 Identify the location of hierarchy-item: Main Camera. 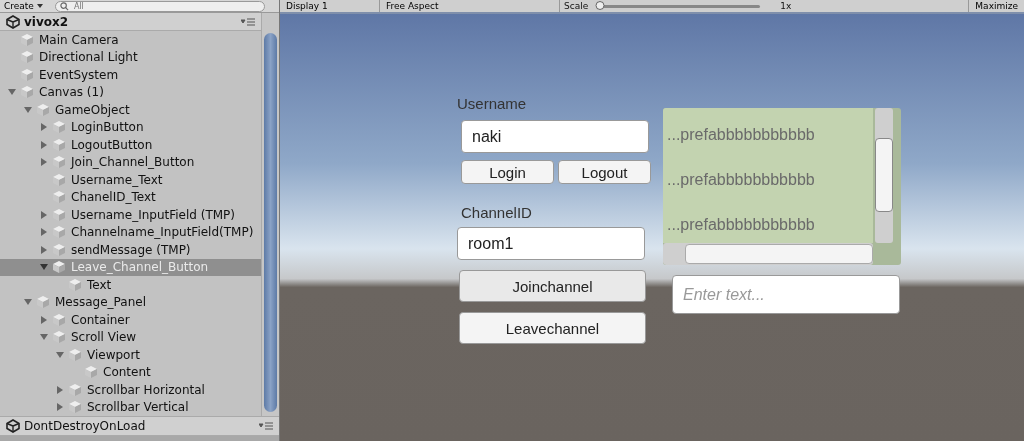
(130, 40).